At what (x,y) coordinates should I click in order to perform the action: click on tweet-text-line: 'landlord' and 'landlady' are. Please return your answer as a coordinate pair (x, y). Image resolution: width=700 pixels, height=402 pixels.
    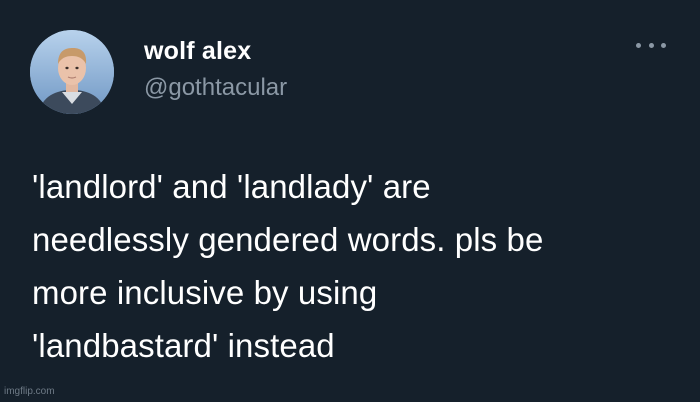
    Looking at the image, I should click on (231, 186).